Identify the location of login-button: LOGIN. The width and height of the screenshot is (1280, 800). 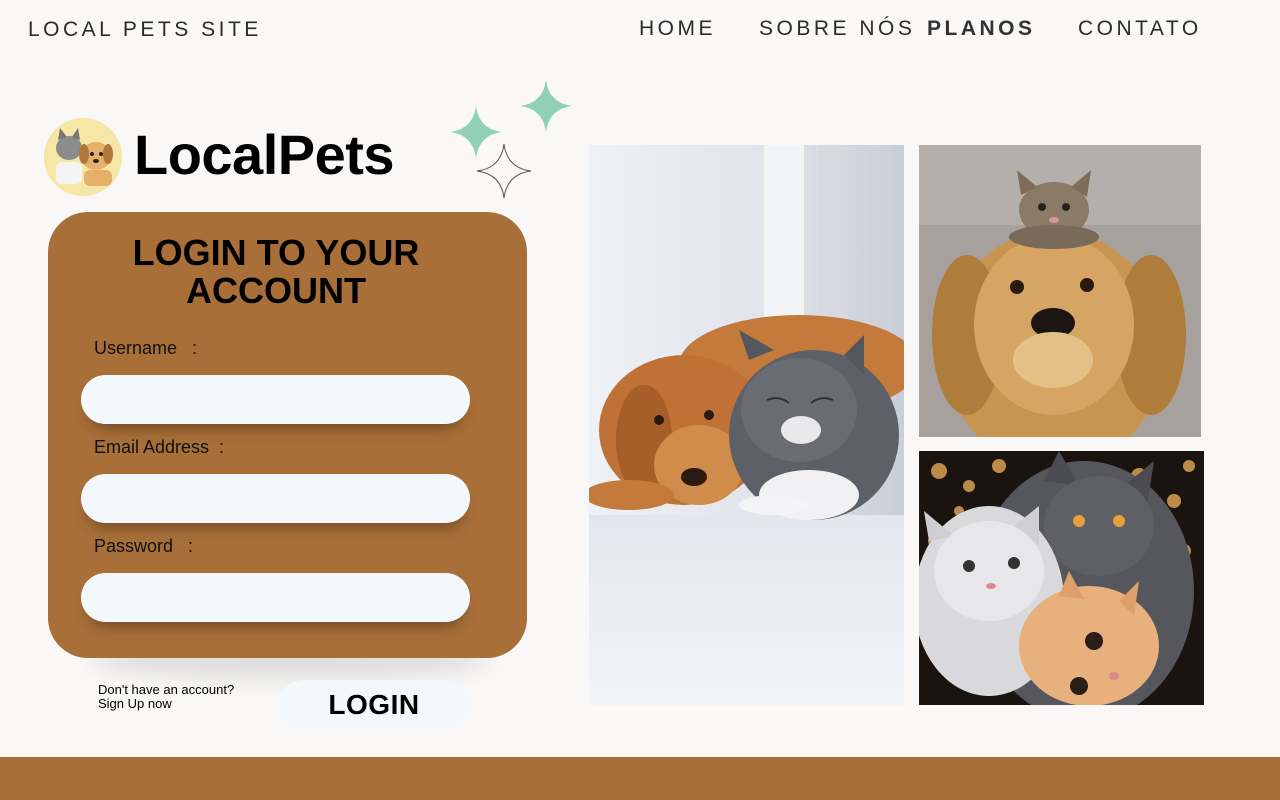
(374, 705).